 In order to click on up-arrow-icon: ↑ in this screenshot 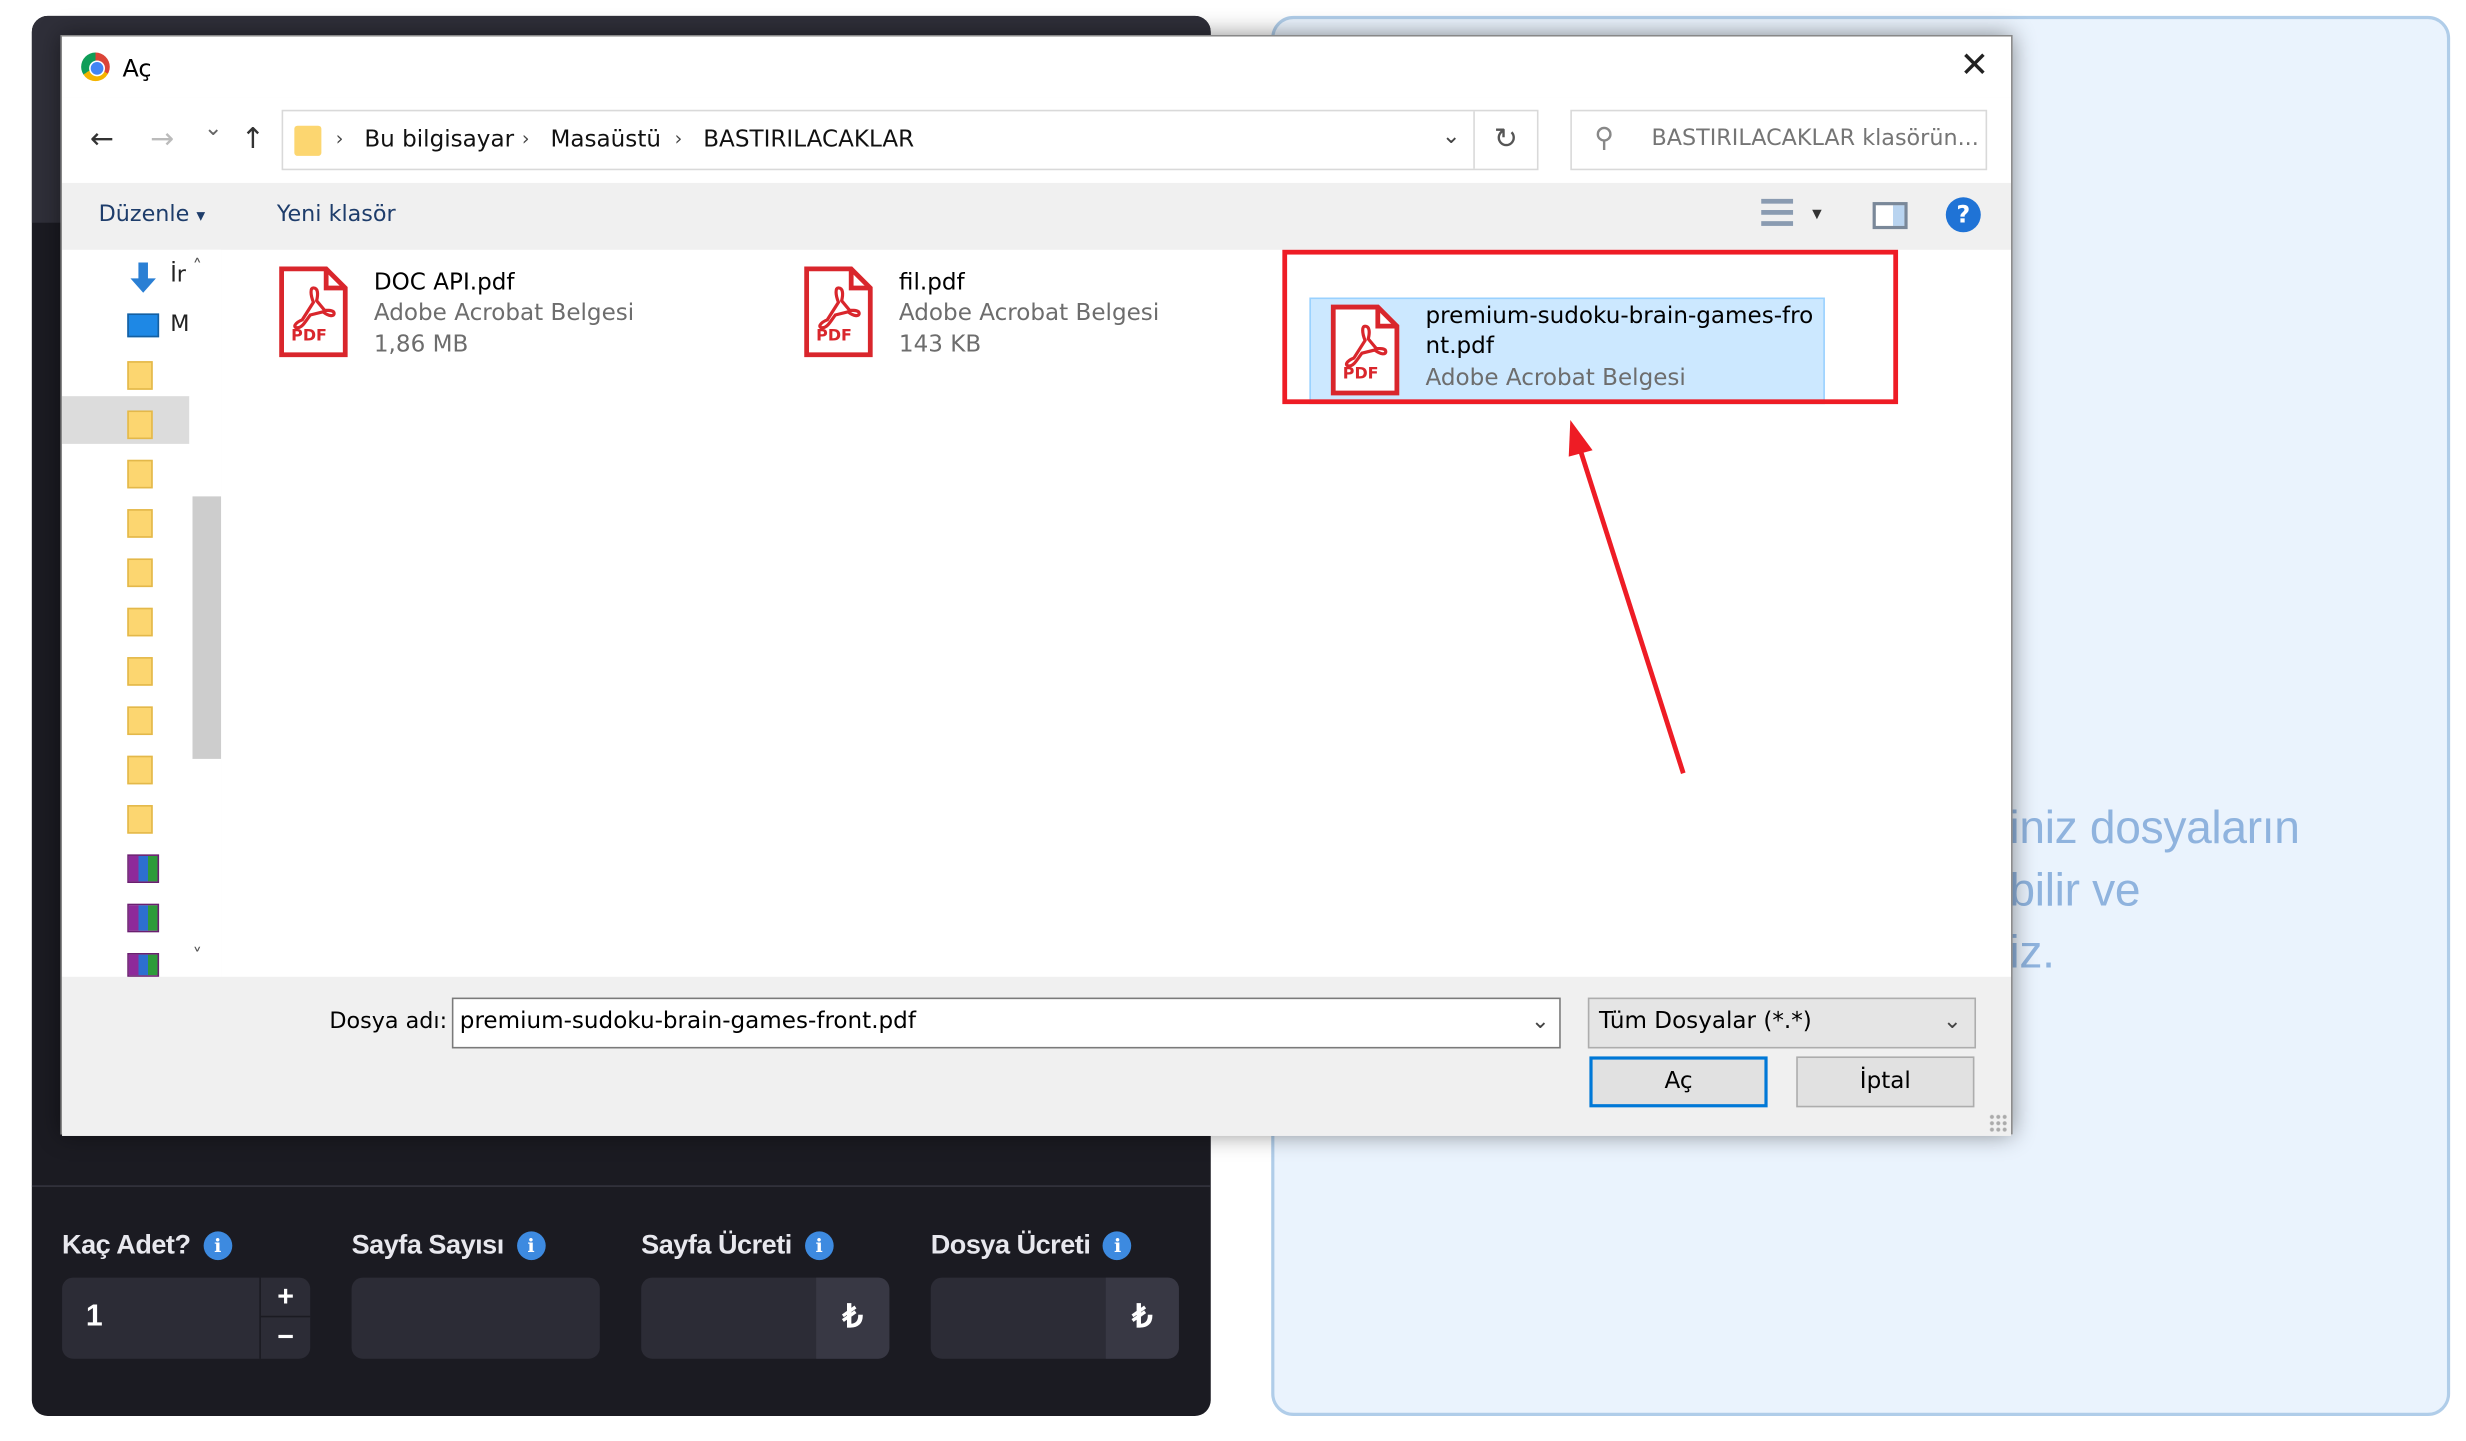, I will do `click(252, 139)`.